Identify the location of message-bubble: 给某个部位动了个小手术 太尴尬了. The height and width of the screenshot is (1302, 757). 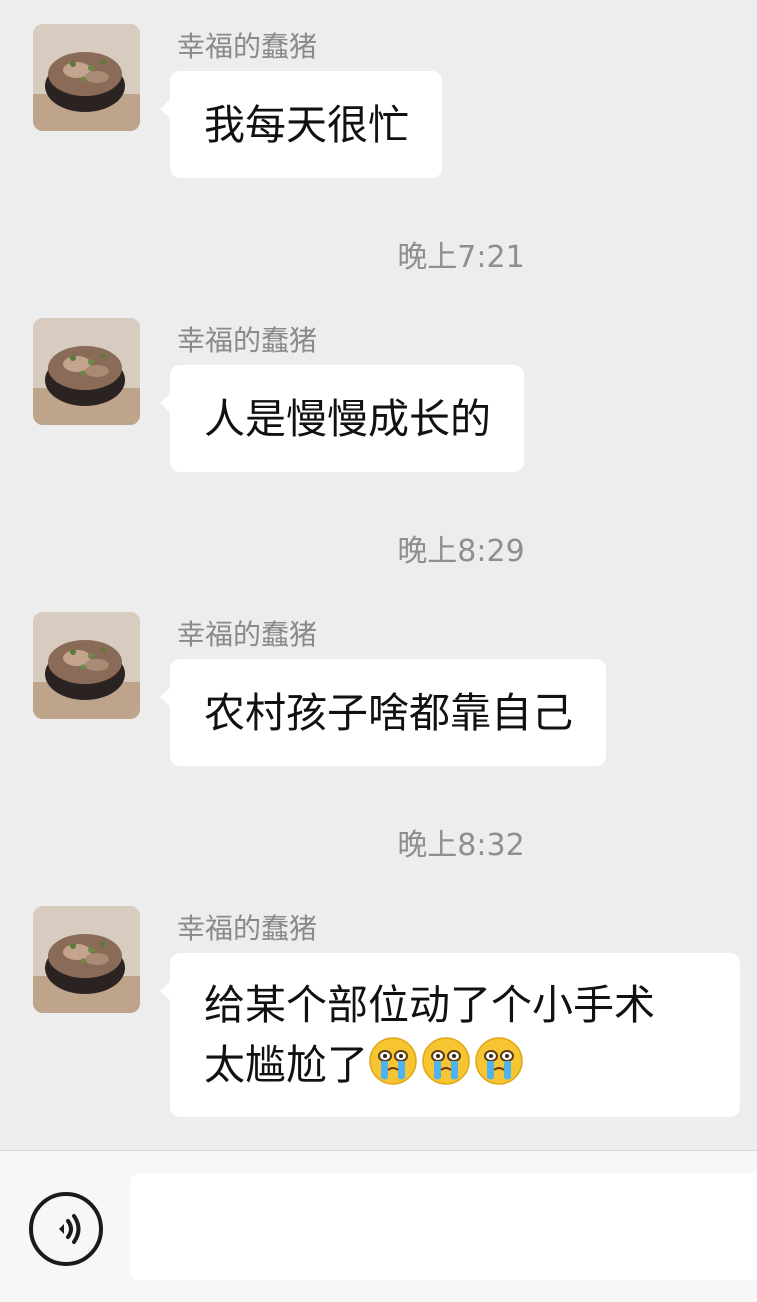
(450, 1035).